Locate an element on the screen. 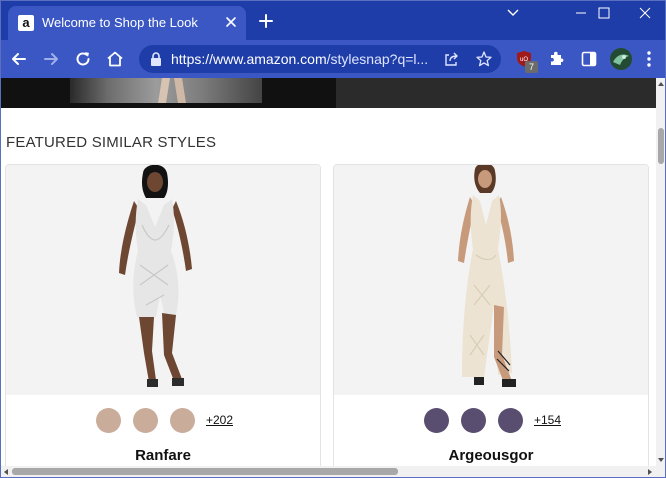 The width and height of the screenshot is (666, 478). profile-avatar is located at coordinates (621, 59).